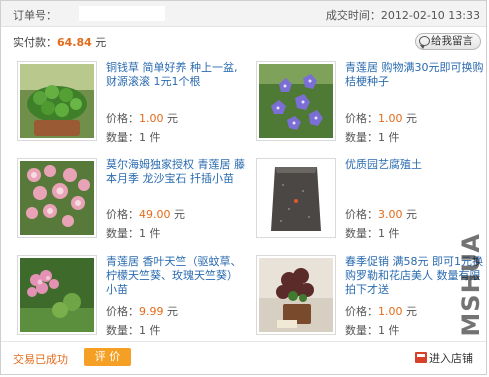 This screenshot has height=377, width=489. I want to click on product-title: 莫尔海姆独家授权 青莲居 藤本月季 龙沙宝石 扦插小苗, so click(176, 172).